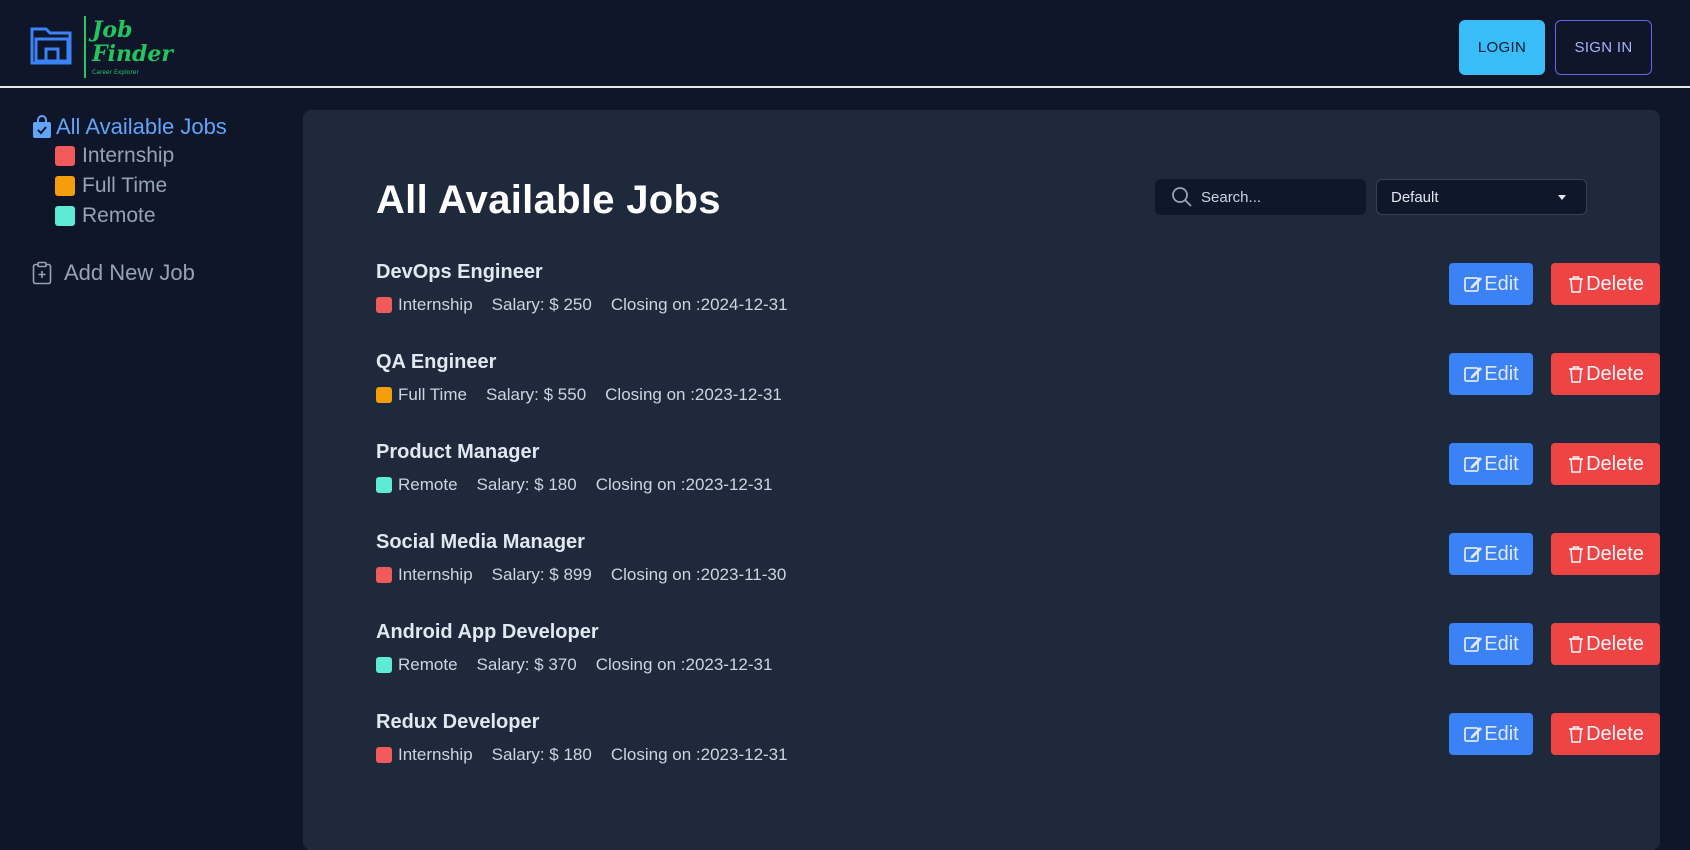 The image size is (1690, 850). I want to click on internship-color-swatch, so click(65, 156).